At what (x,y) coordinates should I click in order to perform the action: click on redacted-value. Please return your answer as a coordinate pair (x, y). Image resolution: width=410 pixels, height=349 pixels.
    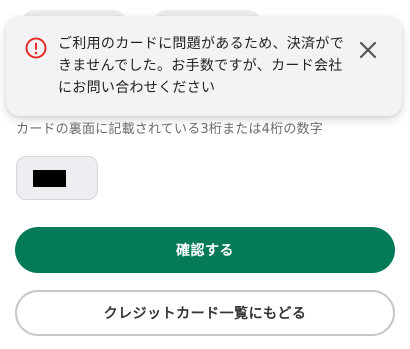
    Looking at the image, I should click on (49, 178).